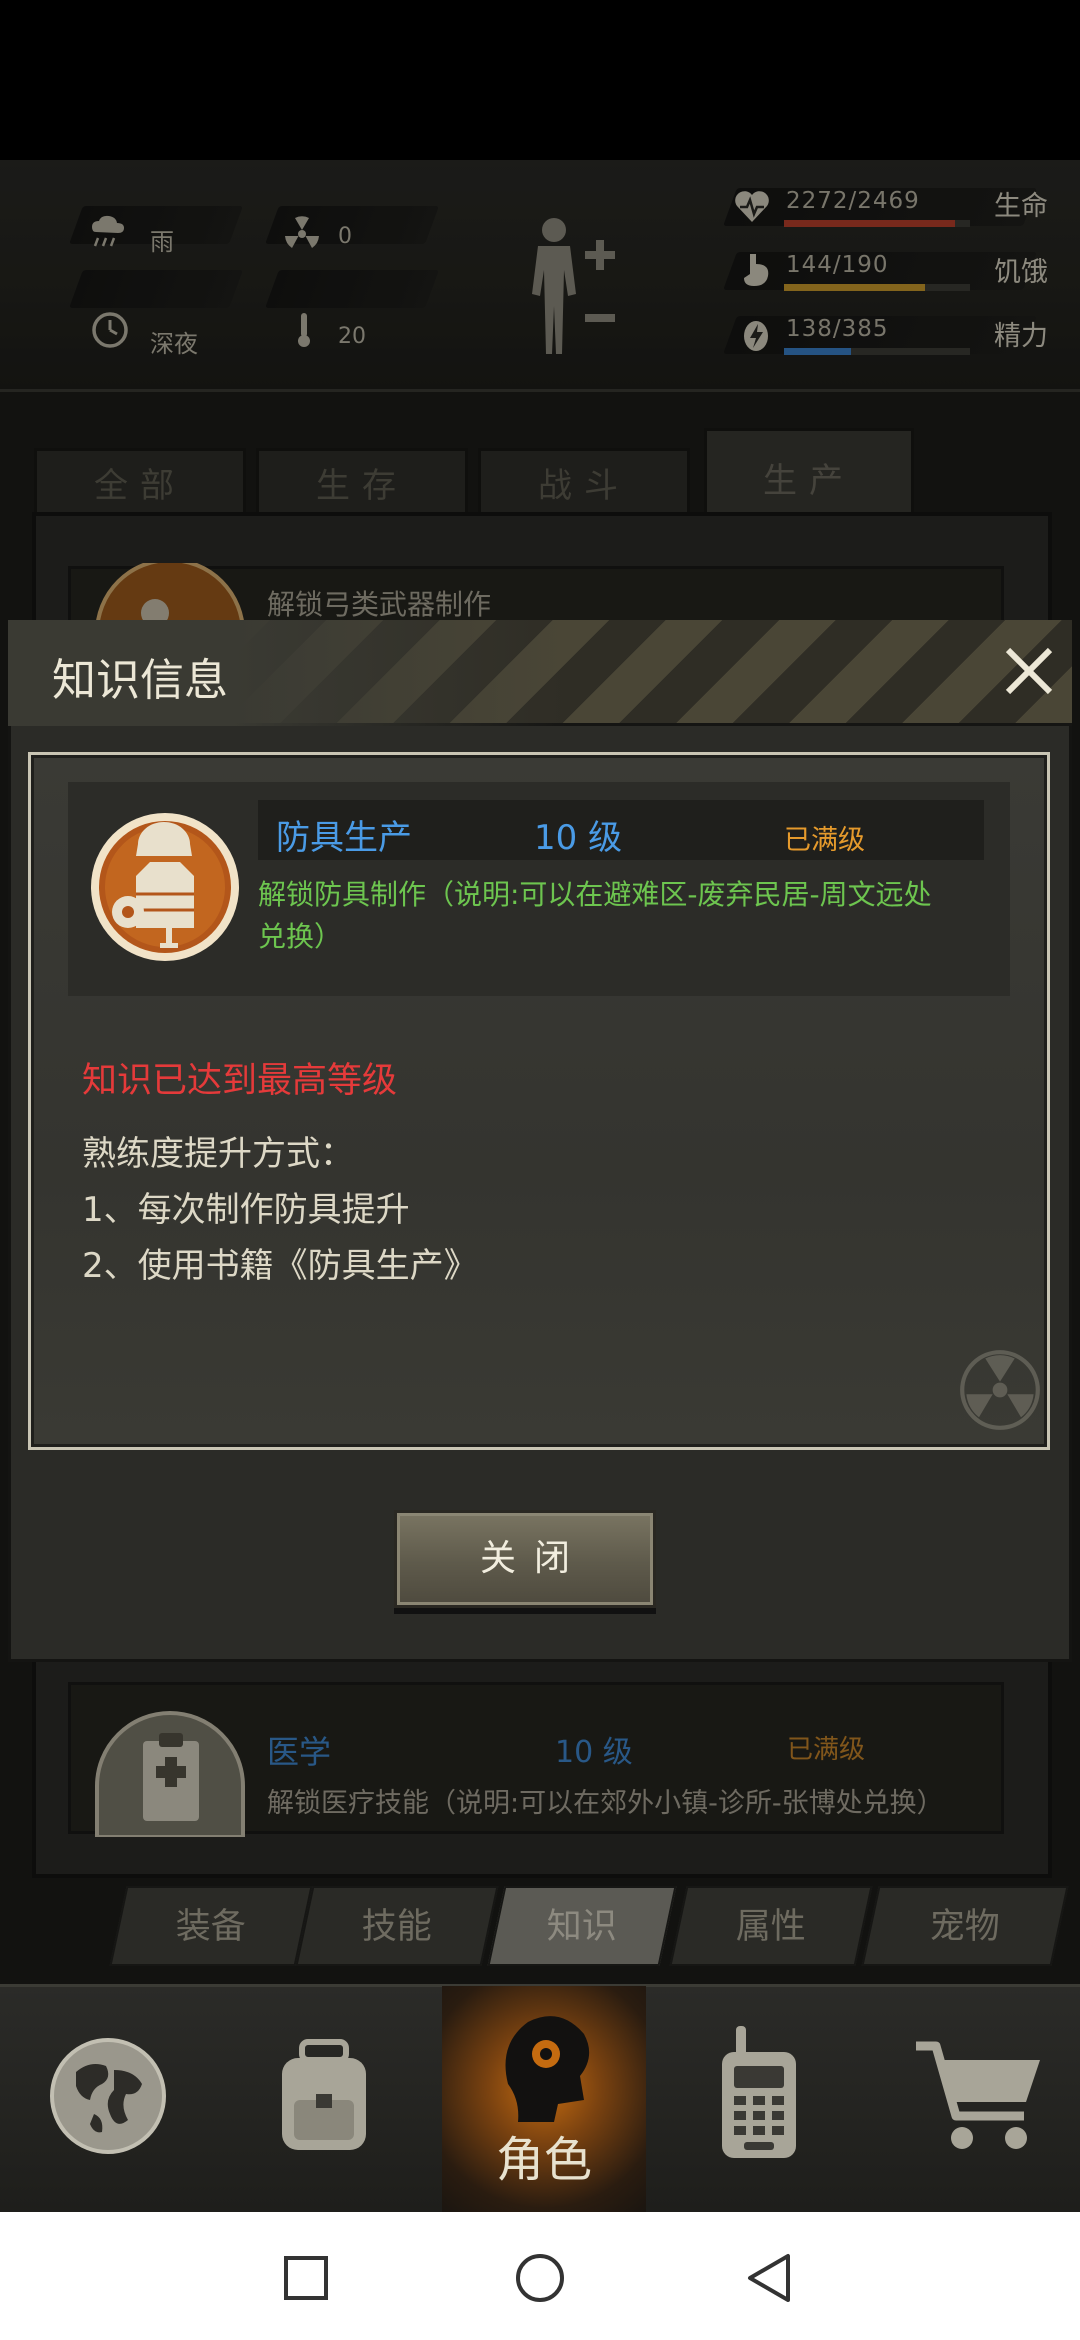 The height and width of the screenshot is (2340, 1080). I want to click on home-icon, so click(540, 2278).